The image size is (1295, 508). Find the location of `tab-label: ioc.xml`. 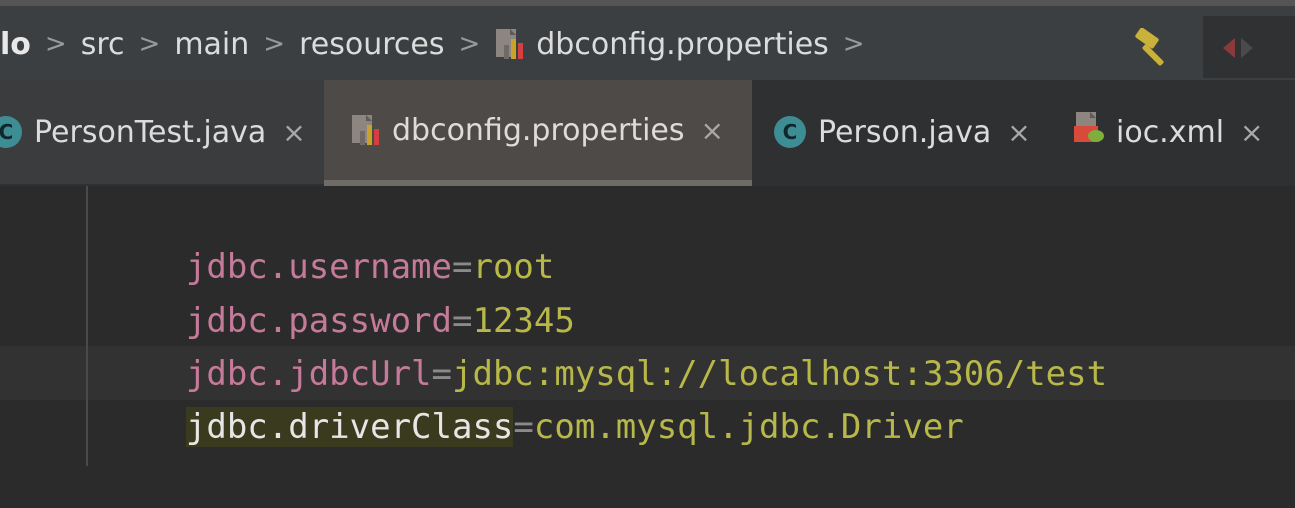

tab-label: ioc.xml is located at coordinates (1170, 132).